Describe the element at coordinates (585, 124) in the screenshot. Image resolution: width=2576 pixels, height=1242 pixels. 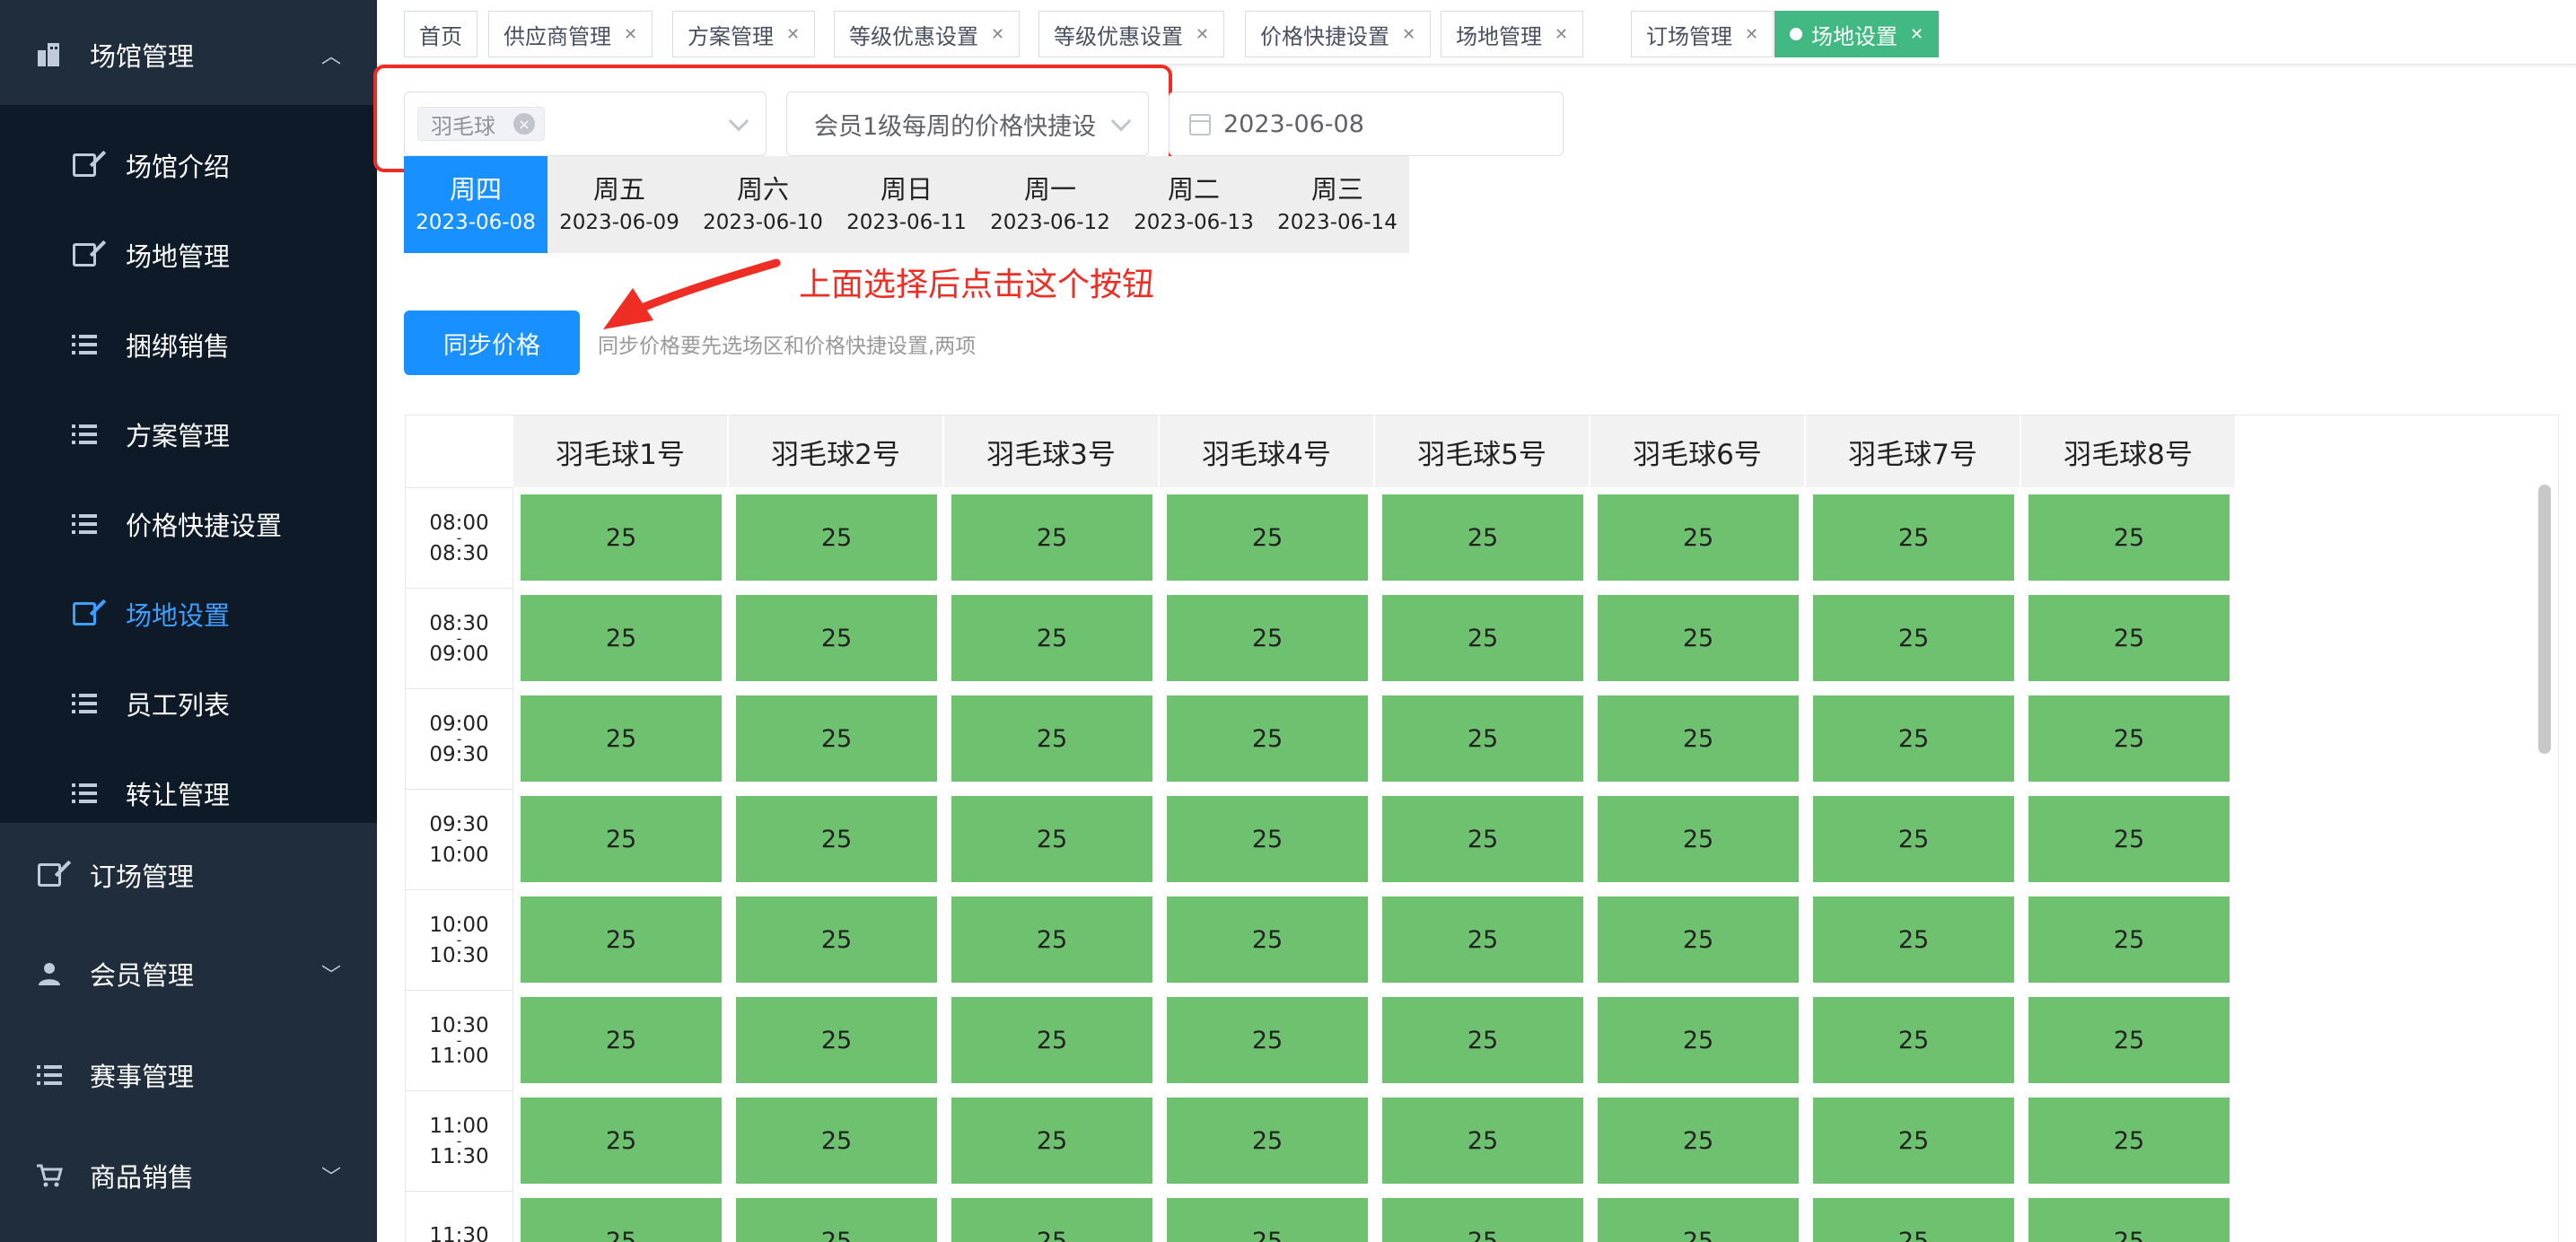
I see `sport-select: 羽毛球 ×` at that location.